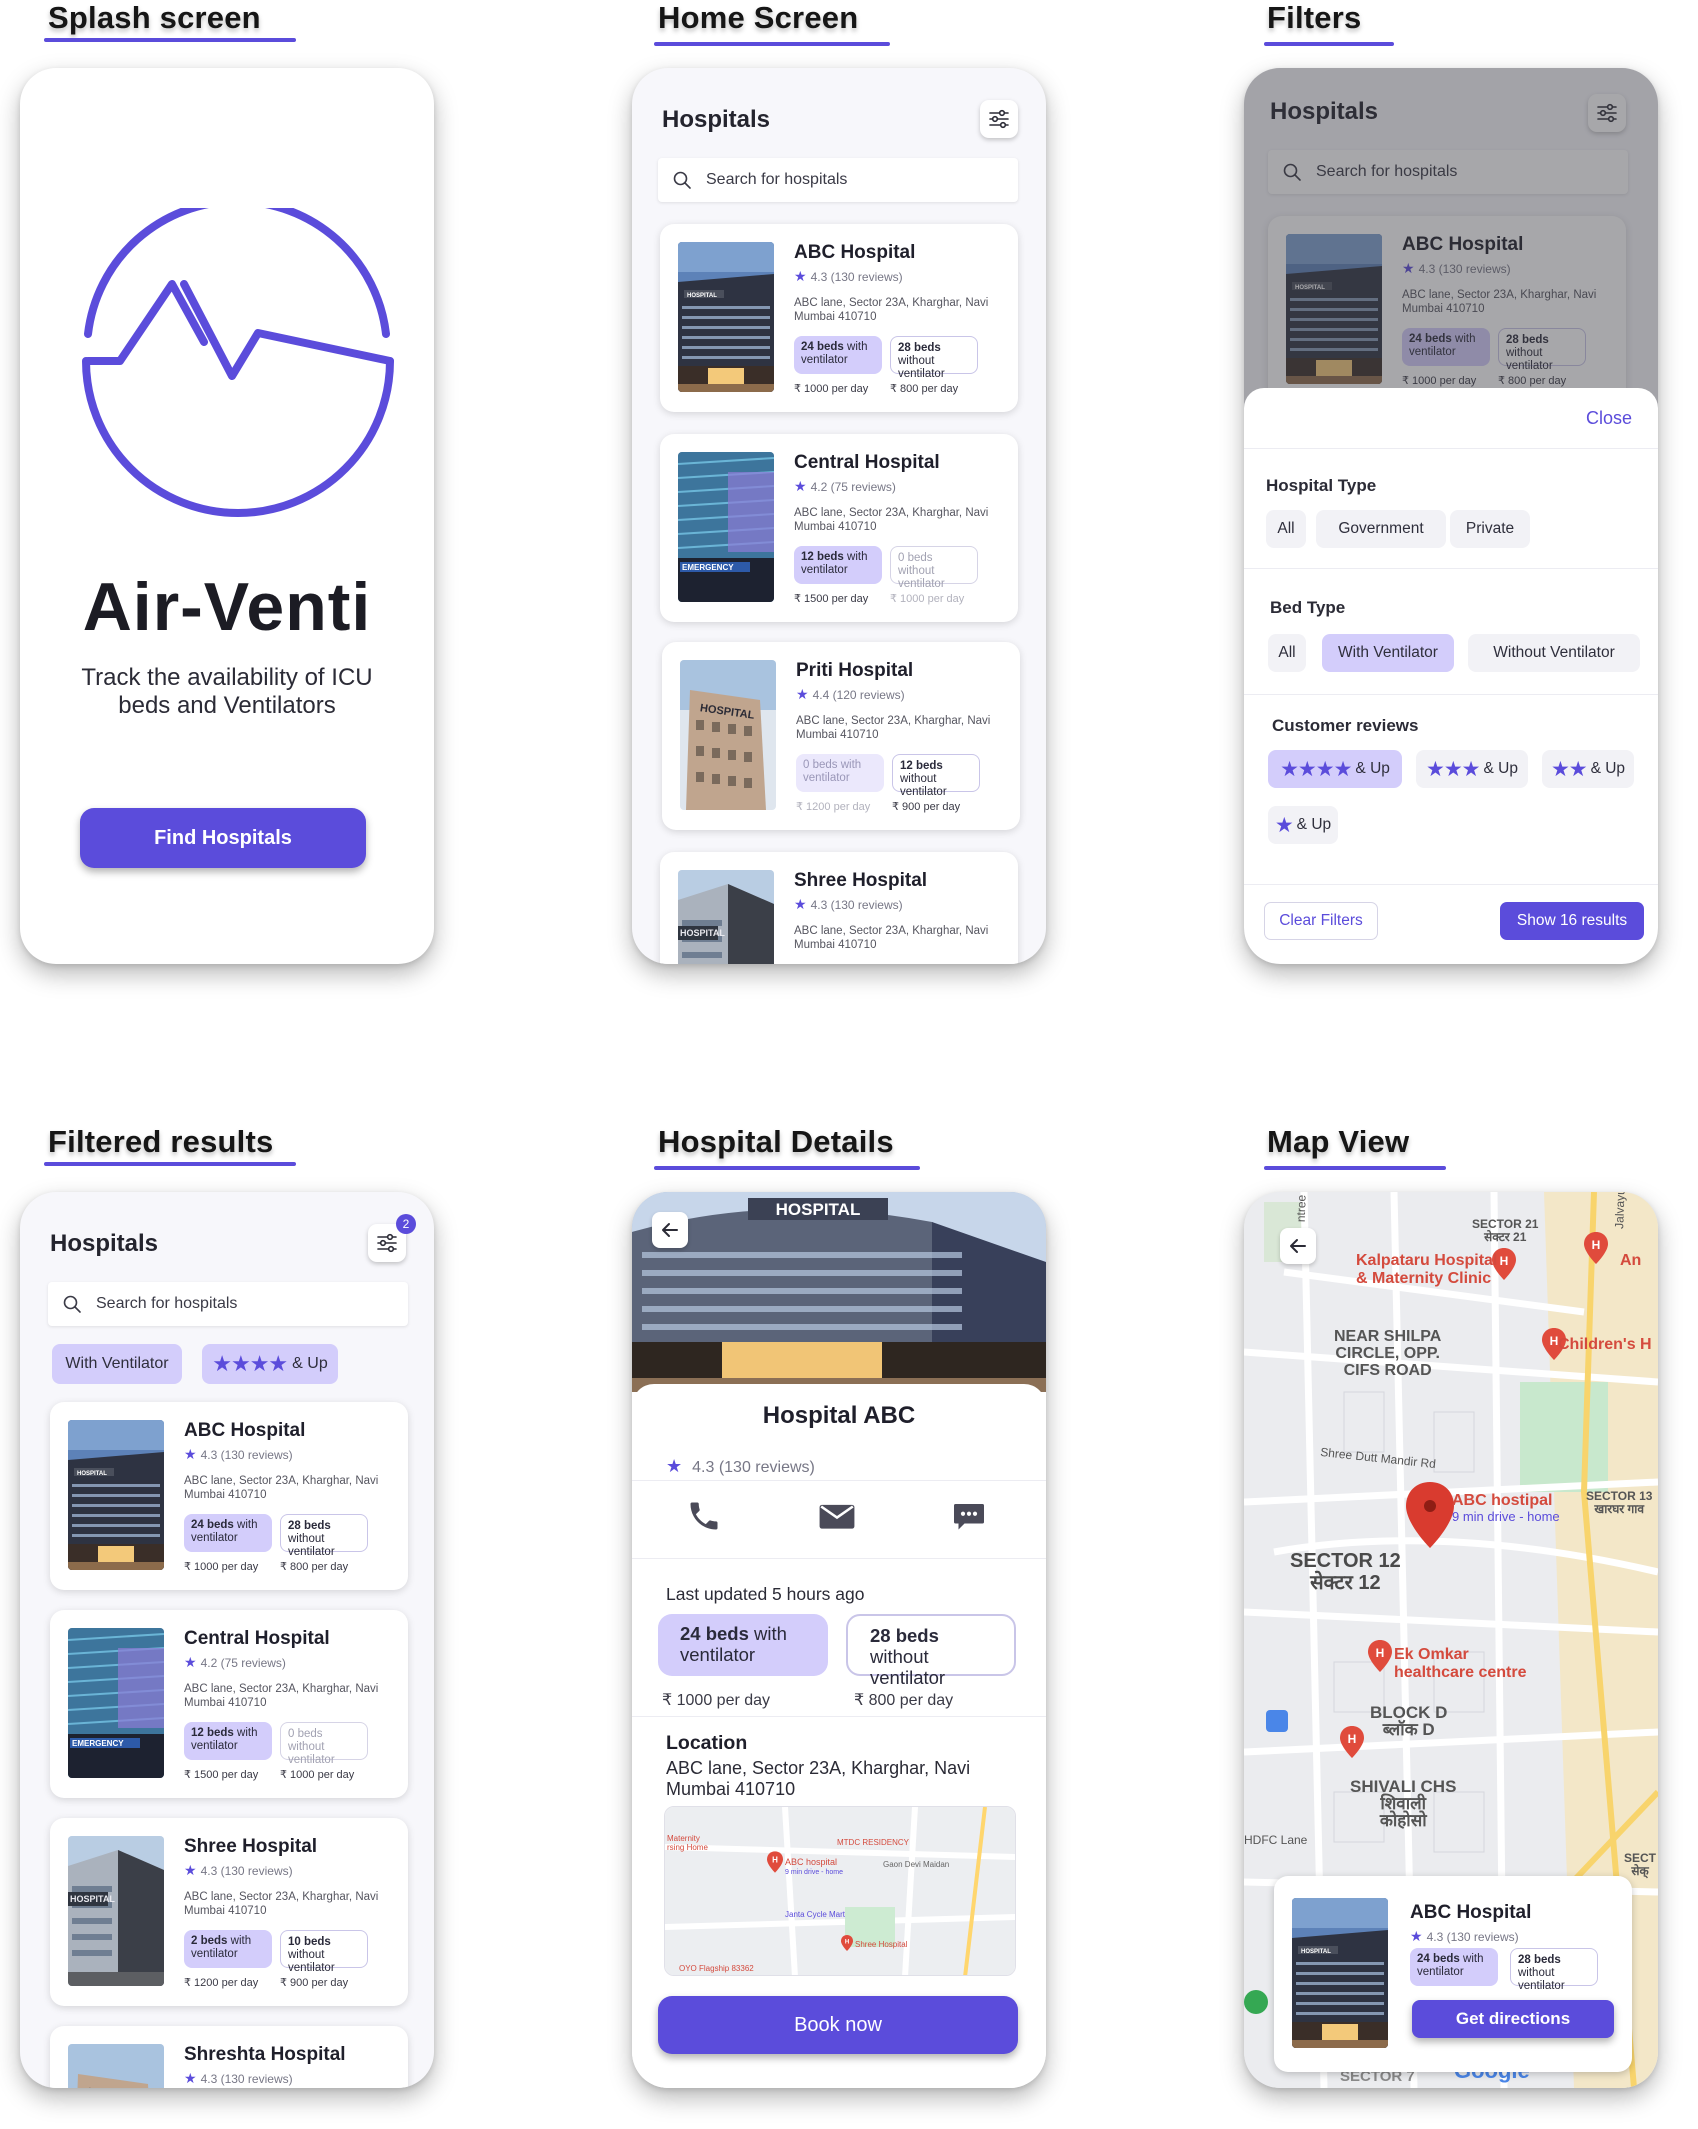 The width and height of the screenshot is (1698, 2129). What do you see at coordinates (1409, 1721) in the screenshot?
I see `map-label: BLOCK D ब्लॉक D` at bounding box center [1409, 1721].